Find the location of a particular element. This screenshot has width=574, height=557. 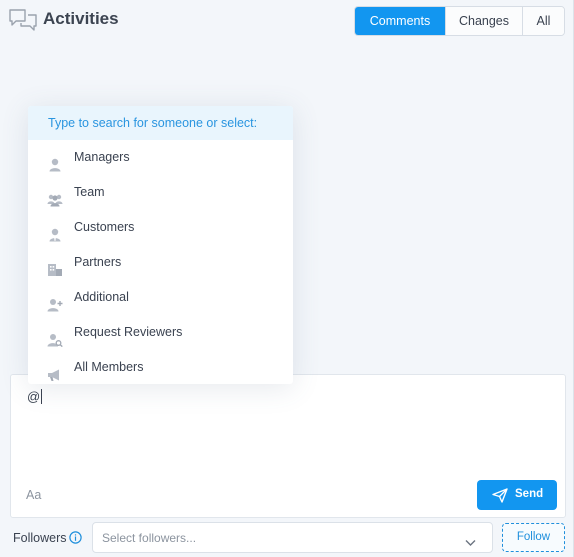

mention-item-label: Managers is located at coordinates (102, 157).